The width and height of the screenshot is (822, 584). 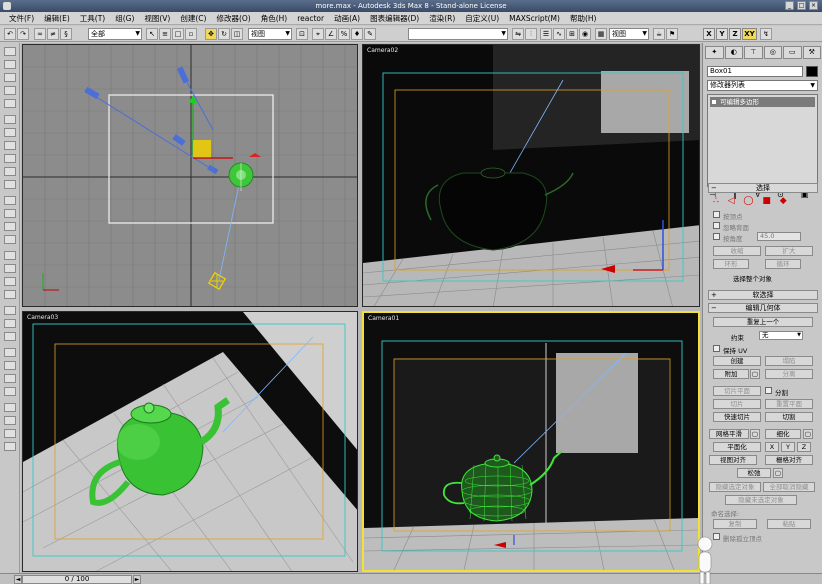 What do you see at coordinates (270, 34) in the screenshot?
I see `reference-coord-dropdown: 视图 ▼` at bounding box center [270, 34].